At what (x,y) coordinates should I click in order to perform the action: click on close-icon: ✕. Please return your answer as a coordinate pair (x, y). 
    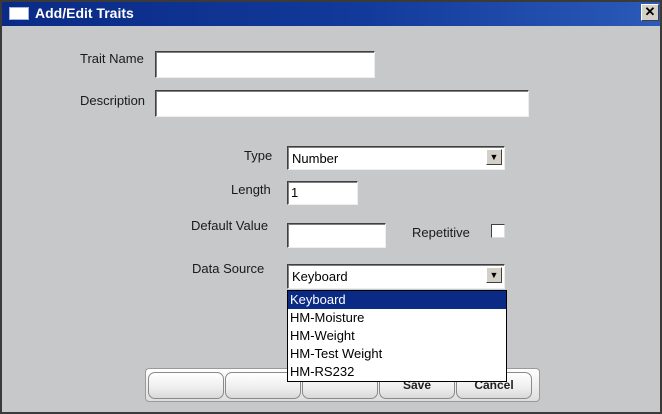
    Looking at the image, I should click on (650, 11).